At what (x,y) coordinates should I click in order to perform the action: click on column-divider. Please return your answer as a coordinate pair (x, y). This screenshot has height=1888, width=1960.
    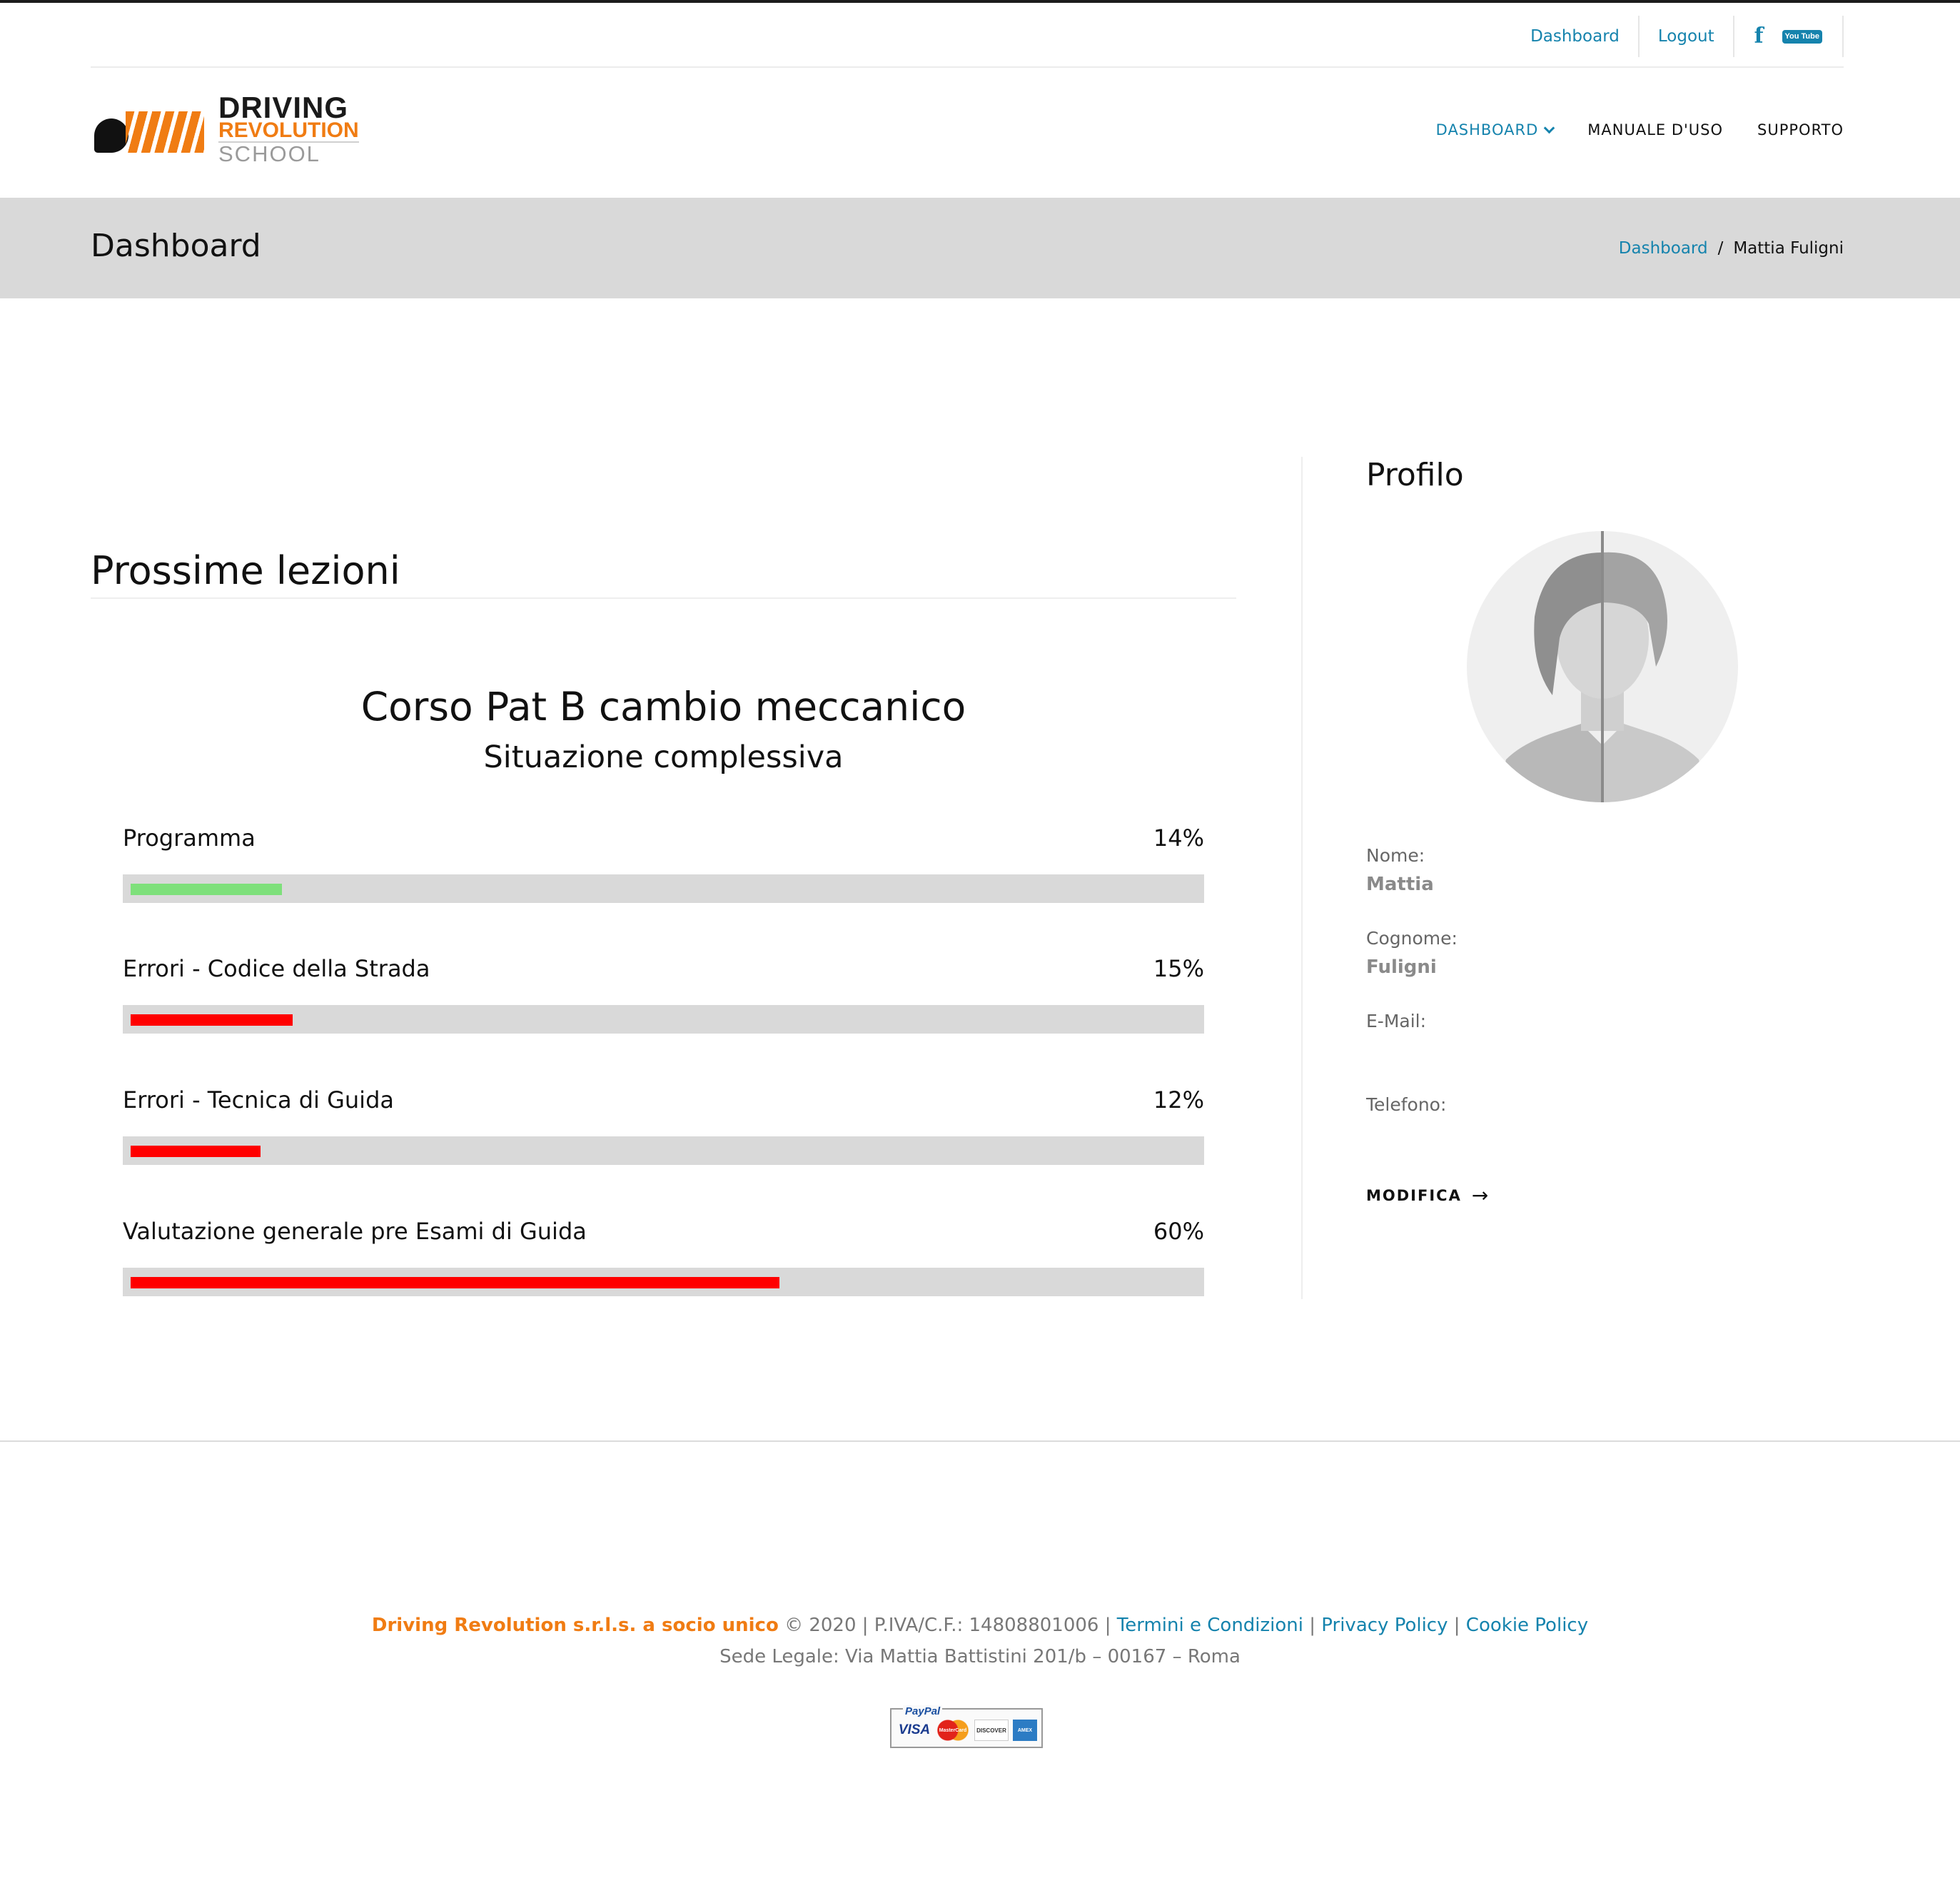
    Looking at the image, I should click on (1302, 878).